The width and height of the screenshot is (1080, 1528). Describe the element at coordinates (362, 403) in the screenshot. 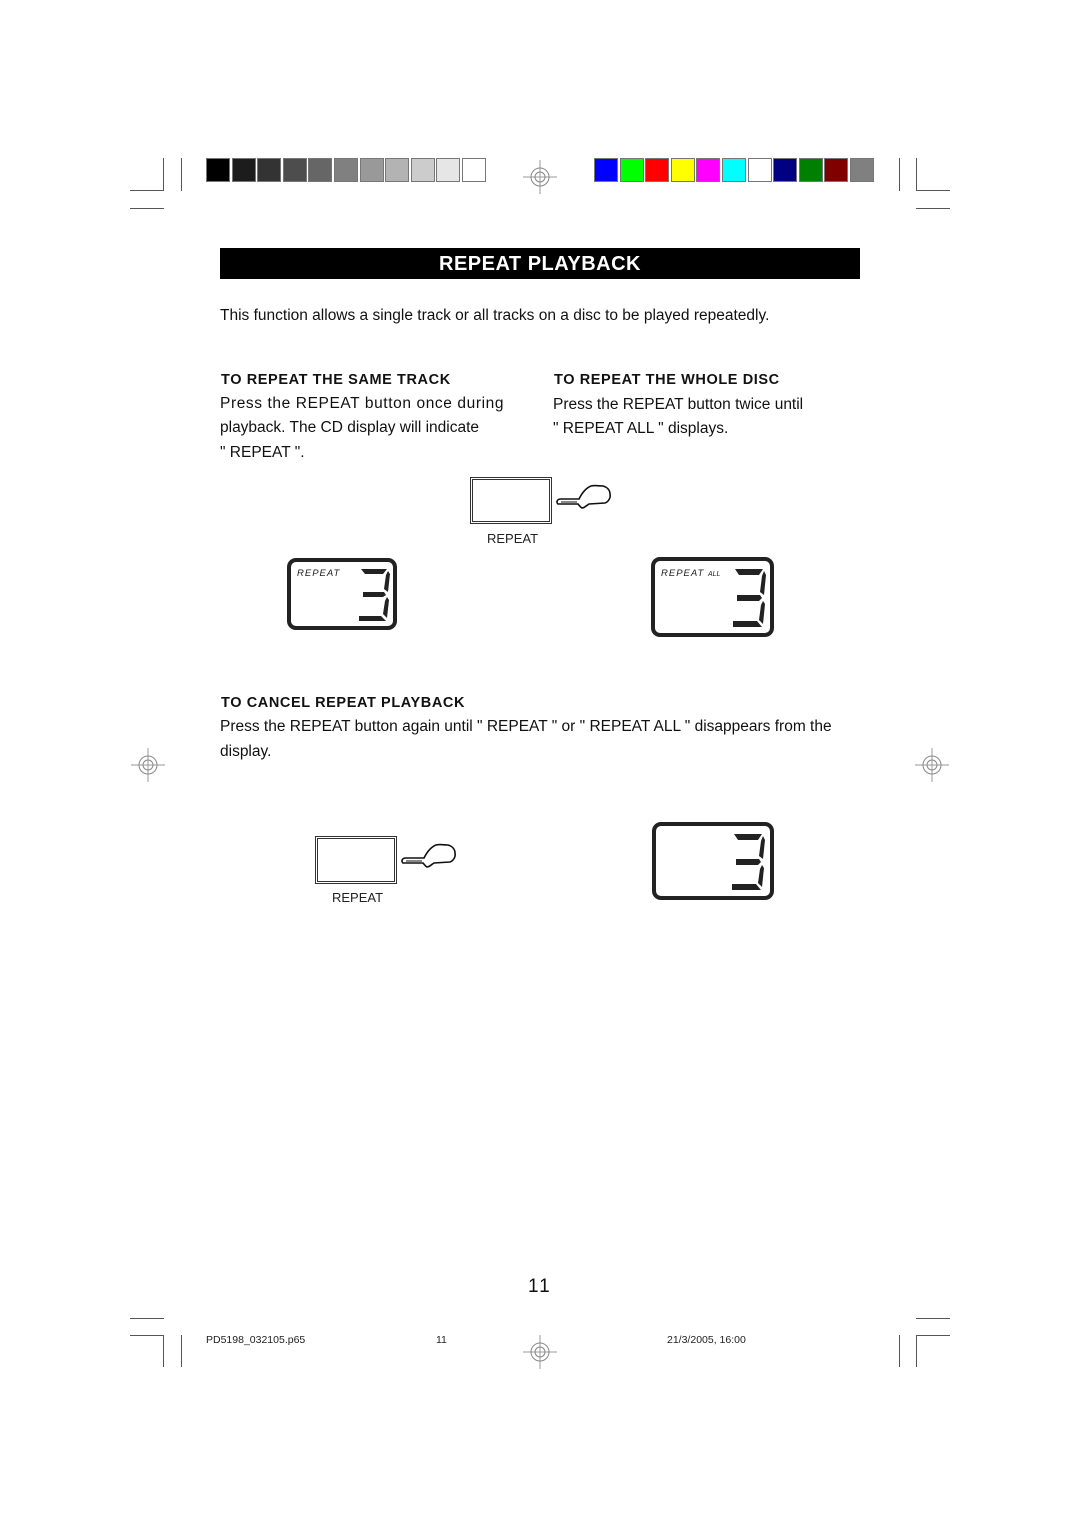

I see `same-track-line-1: Press the REPEAT button once during` at that location.